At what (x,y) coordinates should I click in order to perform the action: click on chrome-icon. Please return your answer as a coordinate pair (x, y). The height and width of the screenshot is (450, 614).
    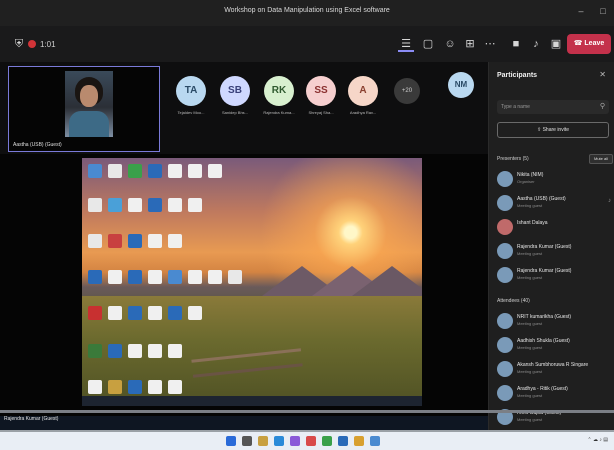
    Looking at the image, I should click on (359, 441).